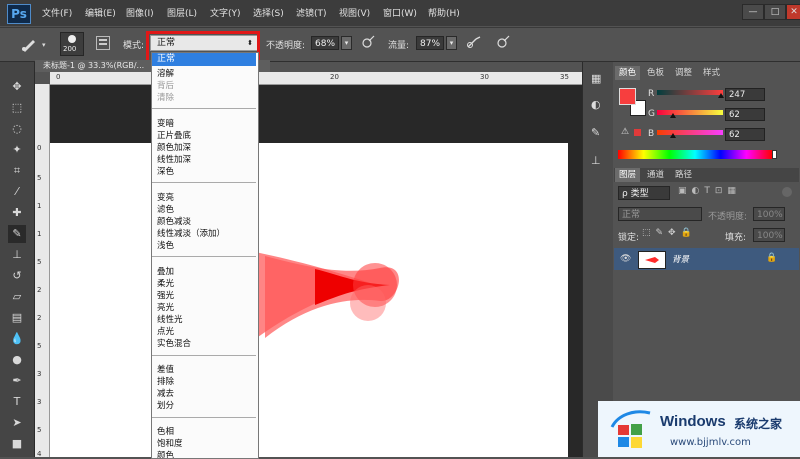  Describe the element at coordinates (595, 132) in the screenshot. I see `brush-panel-icon: ✎` at that location.